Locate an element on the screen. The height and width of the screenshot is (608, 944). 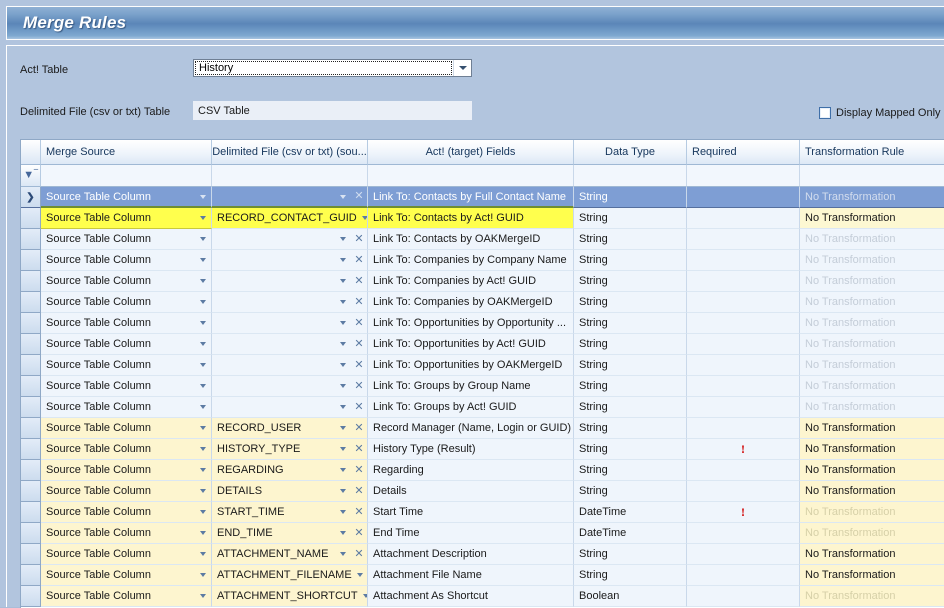
cell-delimited-file: ATTACHMENT_FILENAME✕ is located at coordinates (290, 575).